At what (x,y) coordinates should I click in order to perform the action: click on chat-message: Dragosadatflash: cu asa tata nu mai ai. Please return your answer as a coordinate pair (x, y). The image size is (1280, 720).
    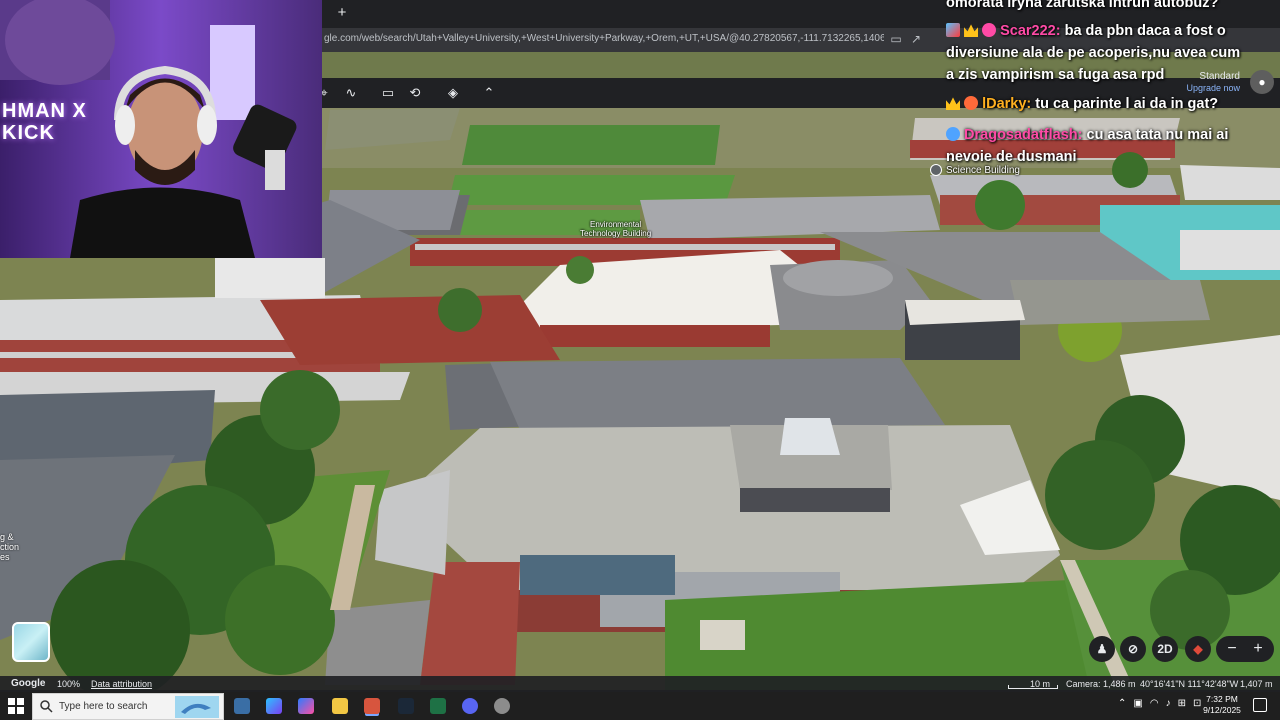
    Looking at the image, I should click on (1087, 135).